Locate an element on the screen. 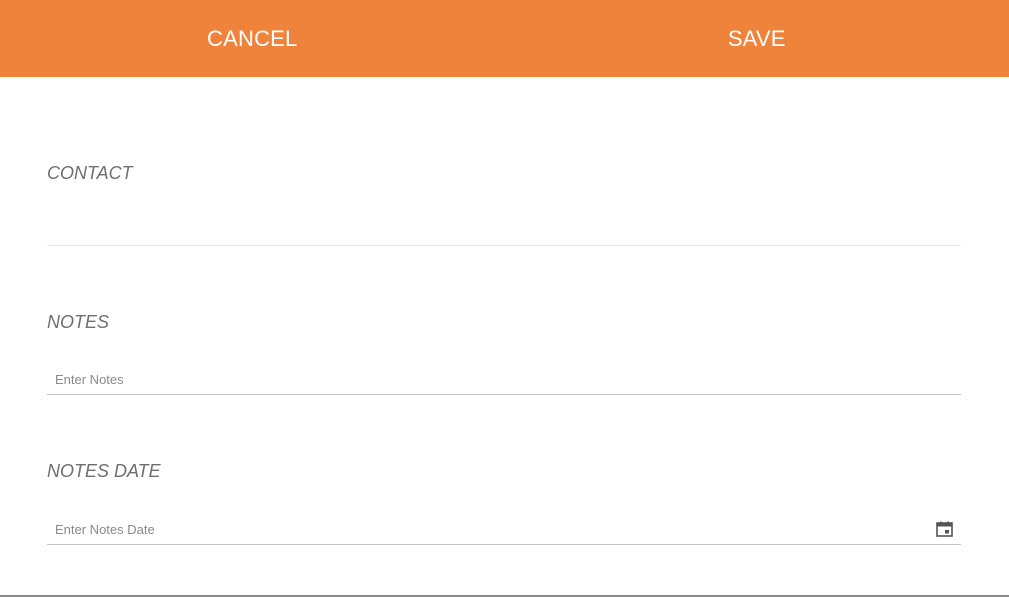 The height and width of the screenshot is (597, 1009). save-area: SAVE is located at coordinates (757, 38).